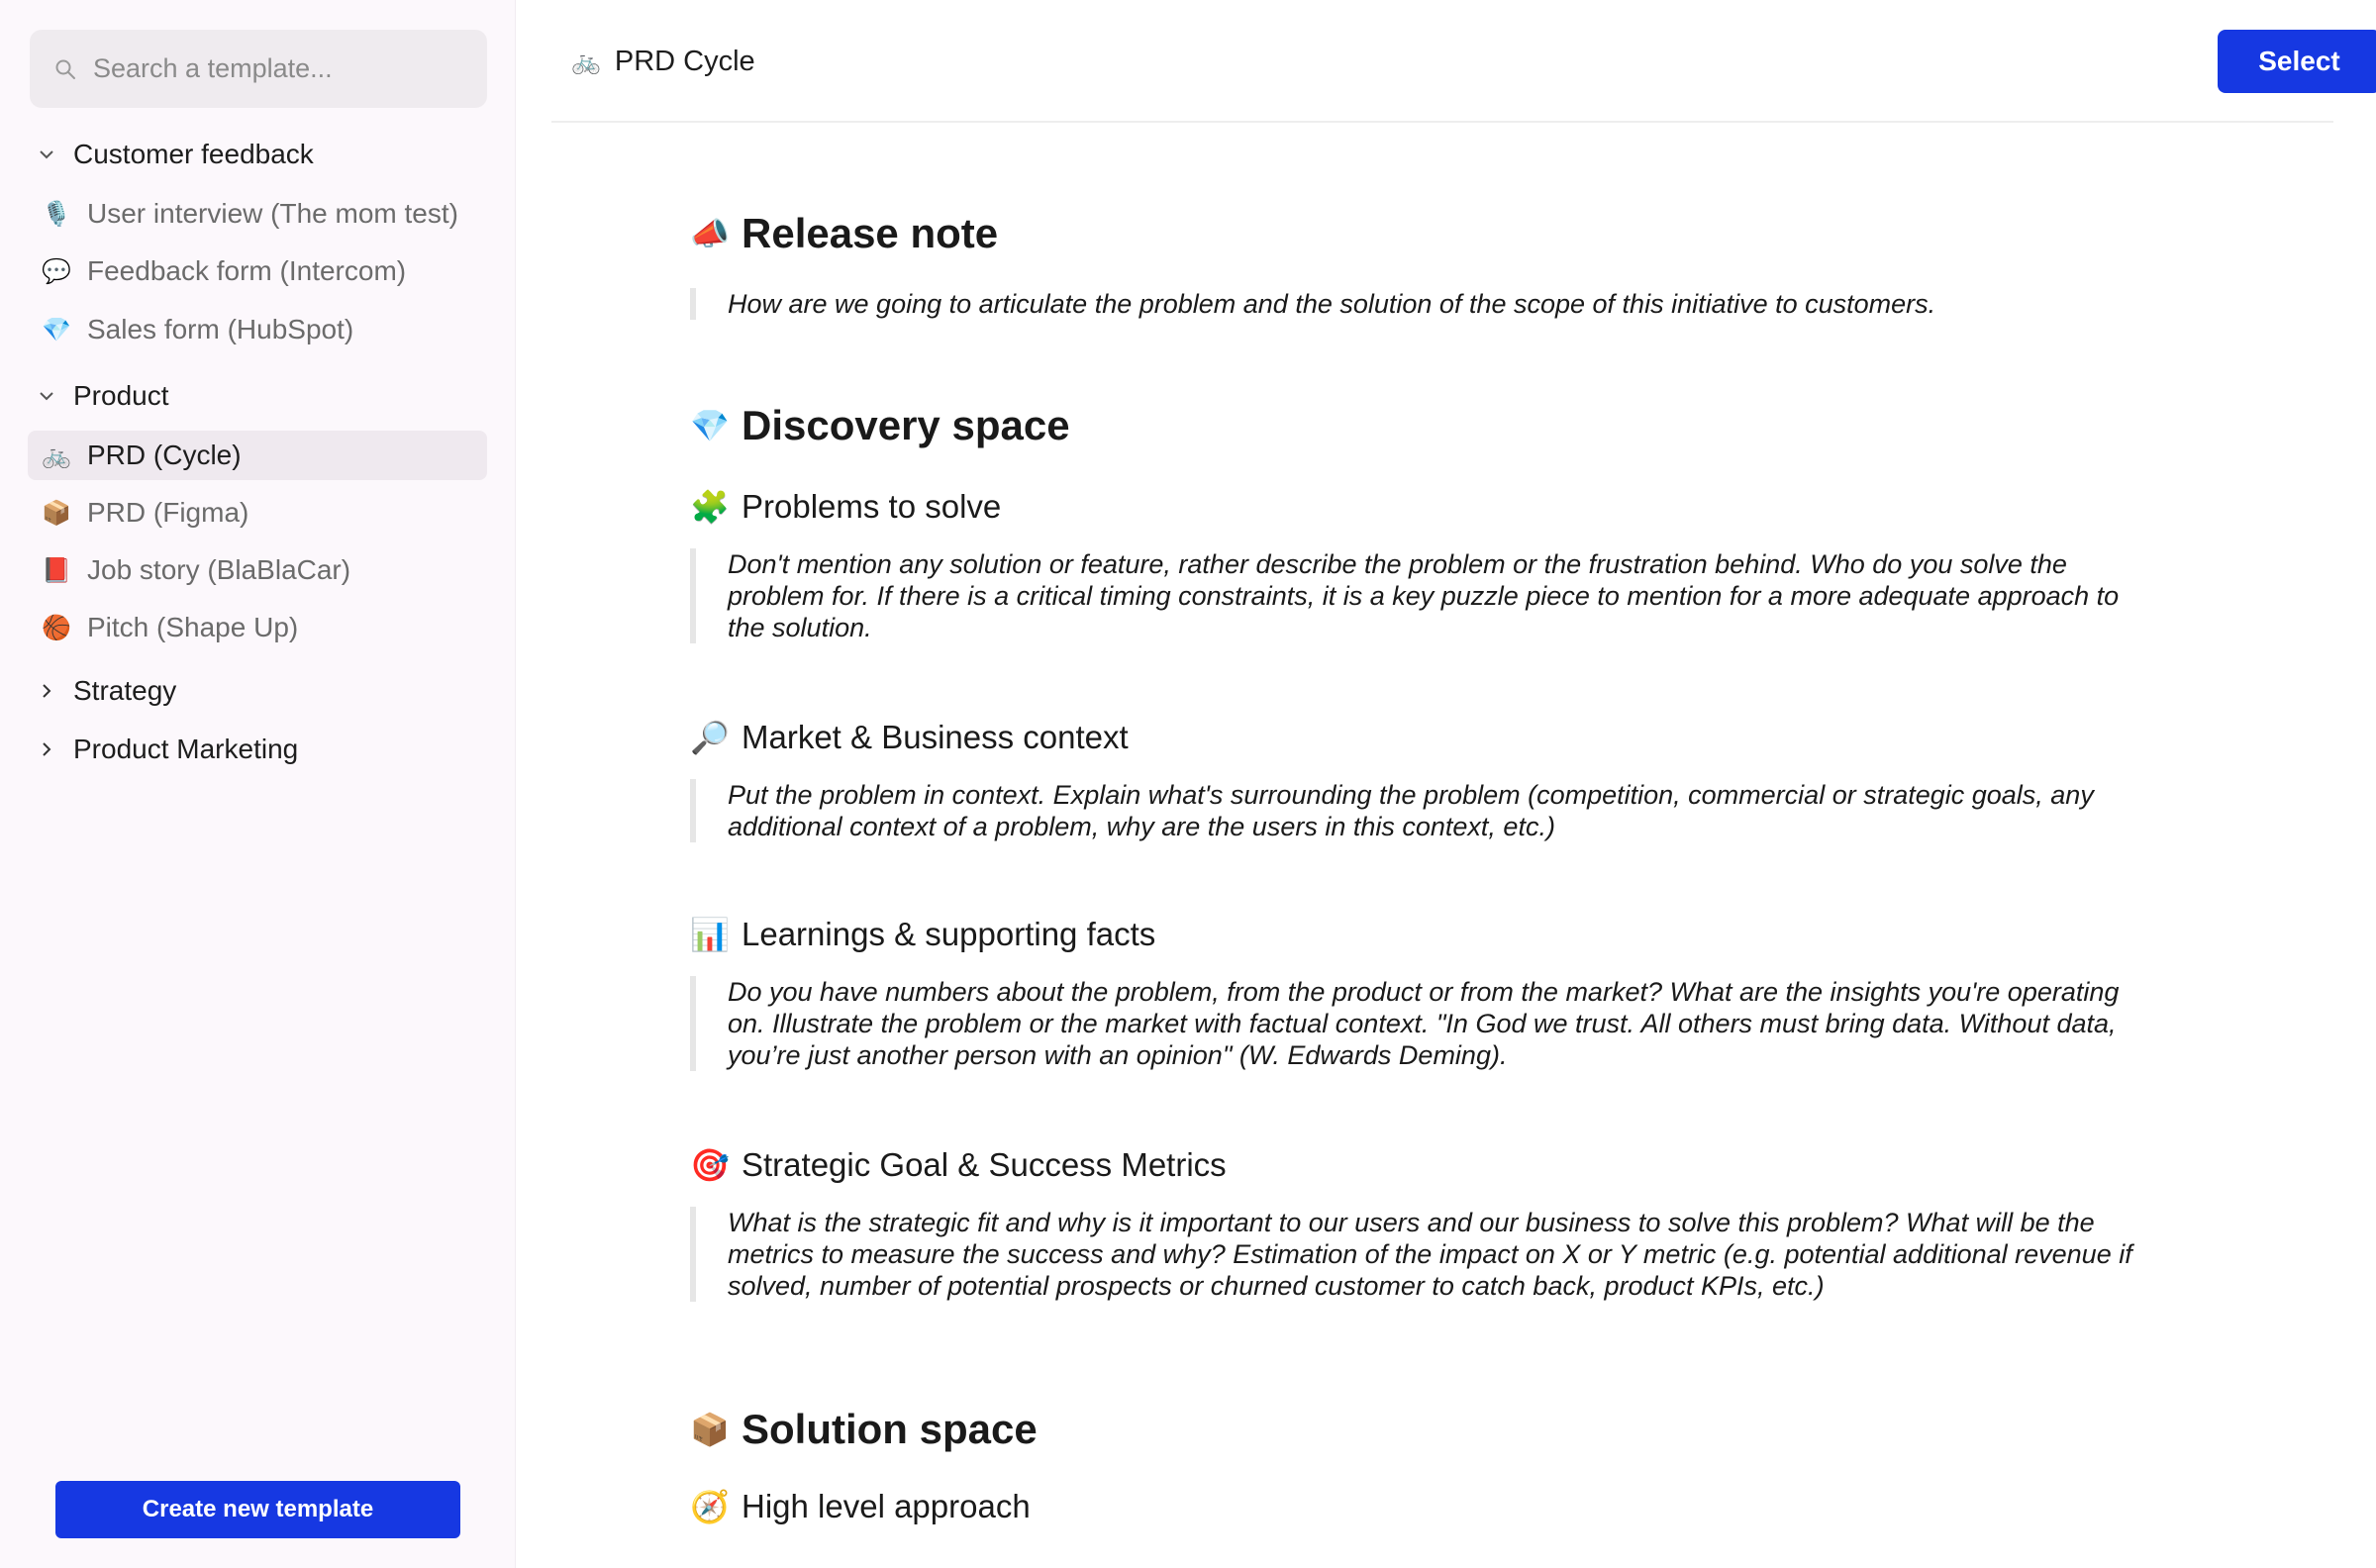 This screenshot has height=1568, width=2376. What do you see at coordinates (56, 214) in the screenshot?
I see `microphone-icon: 🎙️` at bounding box center [56, 214].